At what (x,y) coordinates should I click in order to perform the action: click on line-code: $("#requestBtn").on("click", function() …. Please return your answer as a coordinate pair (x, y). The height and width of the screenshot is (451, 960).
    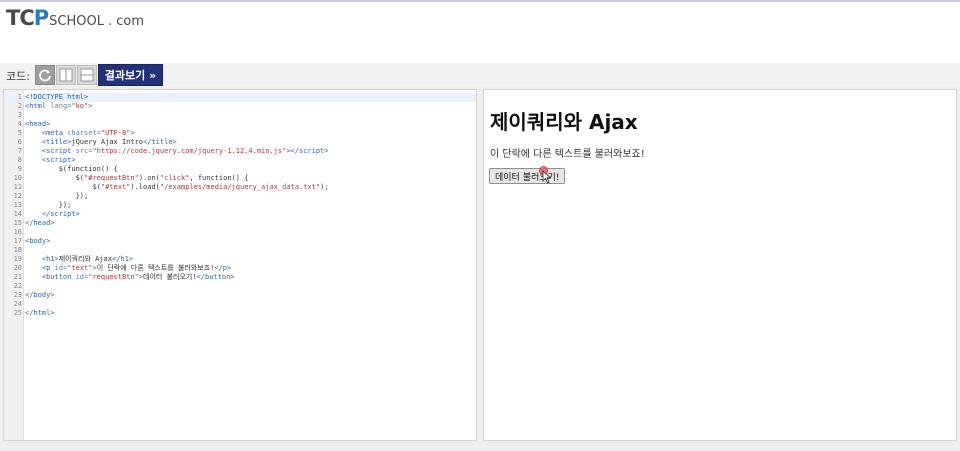
    Looking at the image, I should click on (162, 178).